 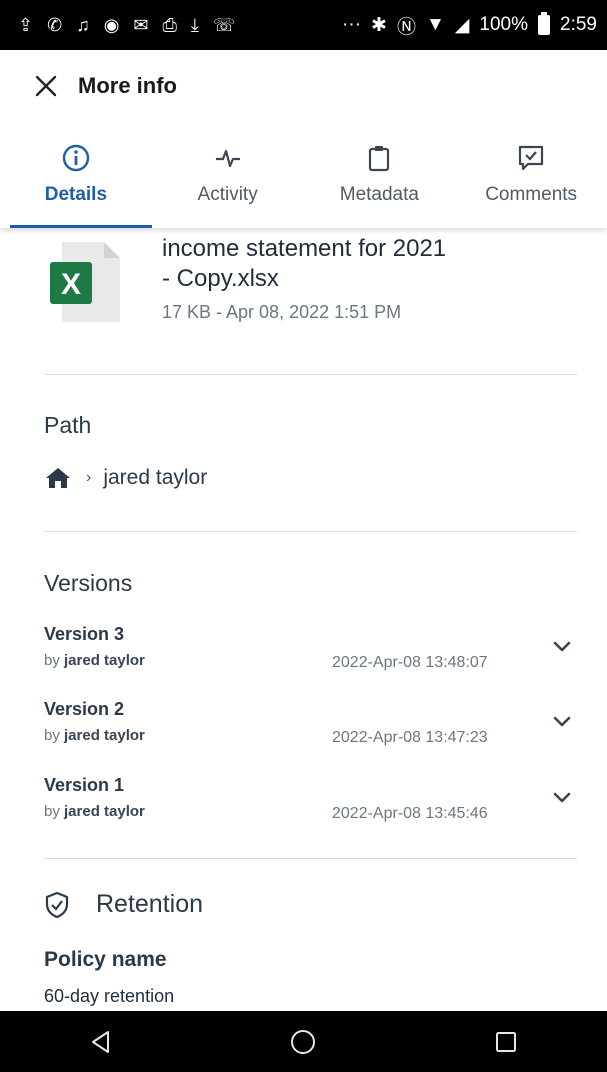 I want to click on whatsapp-icon: ✆, so click(x=55, y=25).